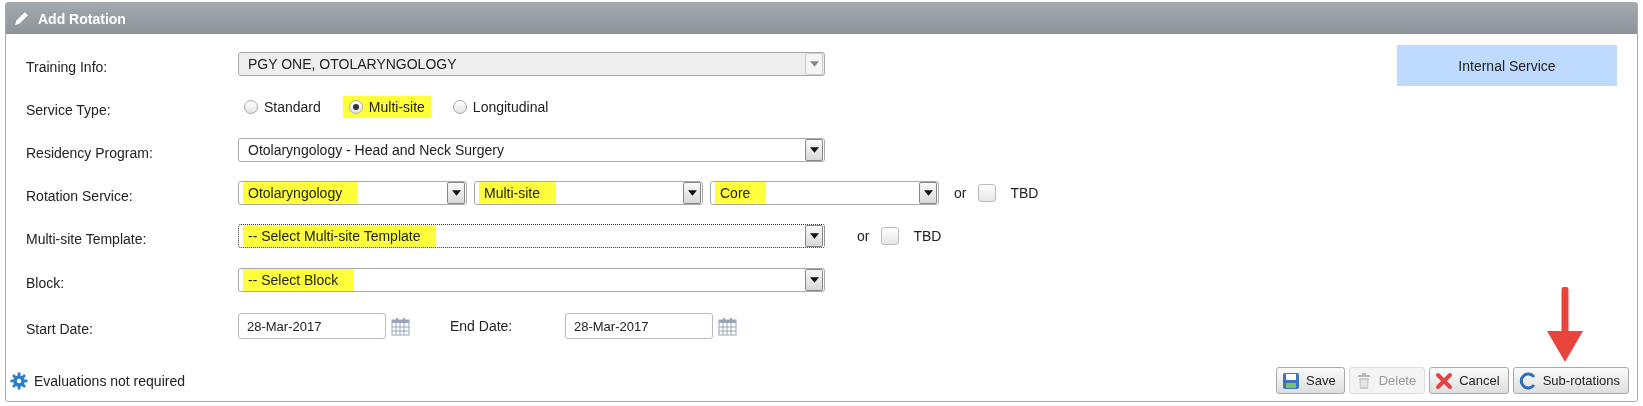  What do you see at coordinates (21, 18) in the screenshot?
I see `pencil-icon` at bounding box center [21, 18].